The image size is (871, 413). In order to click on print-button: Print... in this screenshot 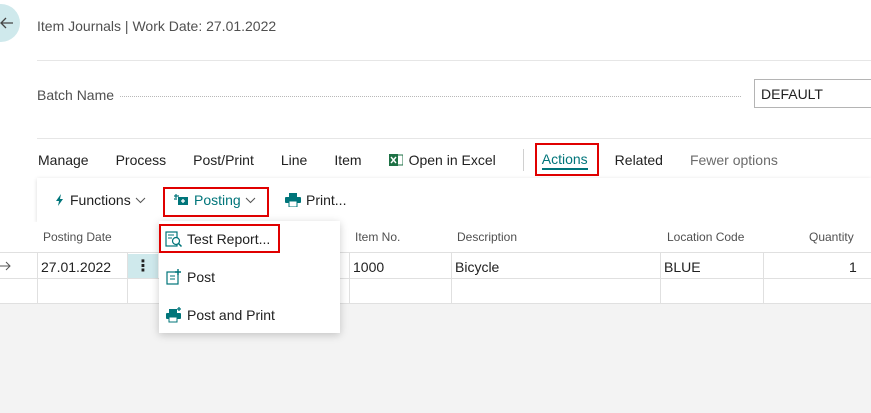, I will do `click(315, 200)`.